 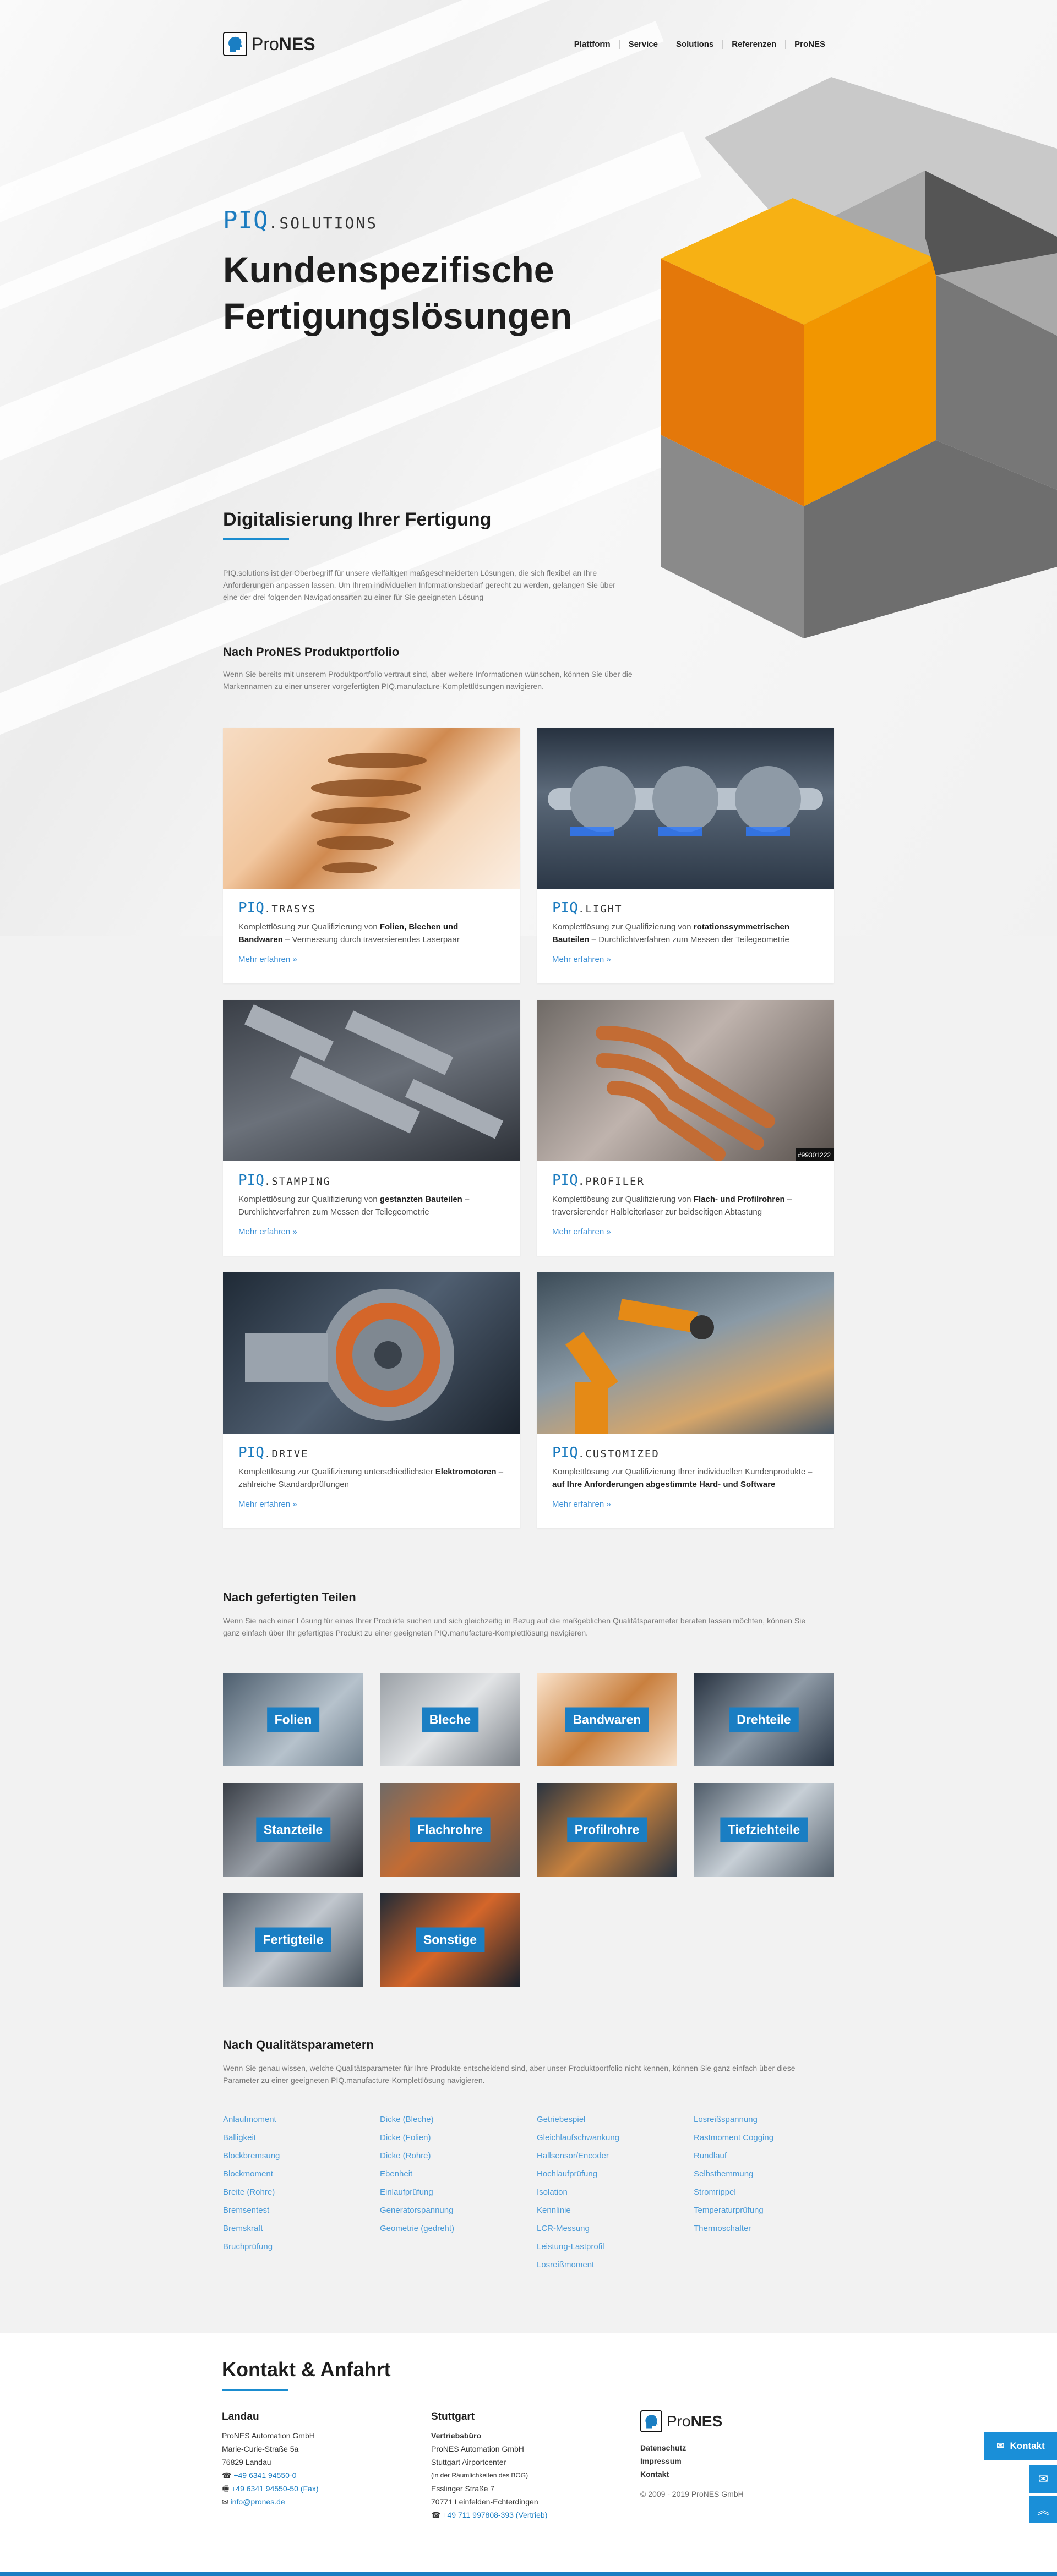 What do you see at coordinates (301, 2247) in the screenshot?
I see `param-link: Bruchprüfung` at bounding box center [301, 2247].